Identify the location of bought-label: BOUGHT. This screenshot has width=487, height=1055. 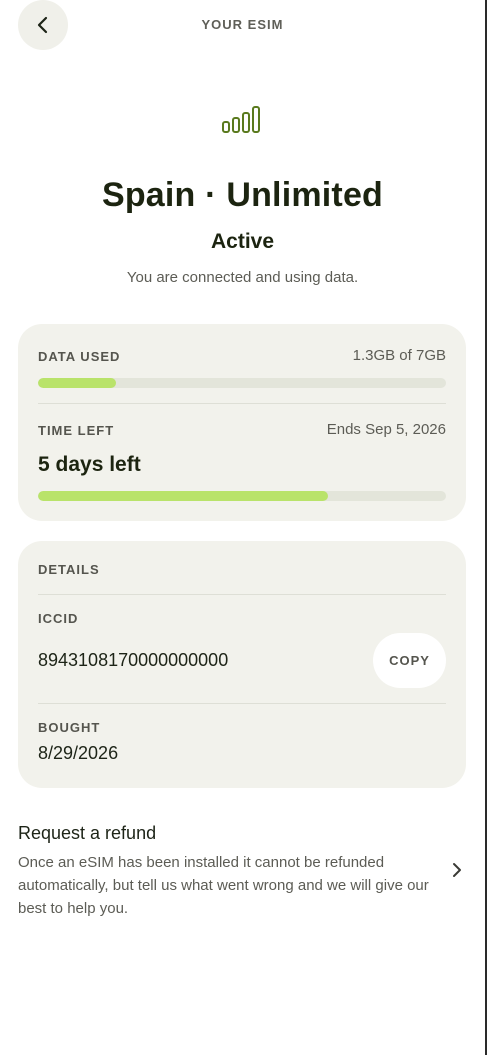
(69, 727).